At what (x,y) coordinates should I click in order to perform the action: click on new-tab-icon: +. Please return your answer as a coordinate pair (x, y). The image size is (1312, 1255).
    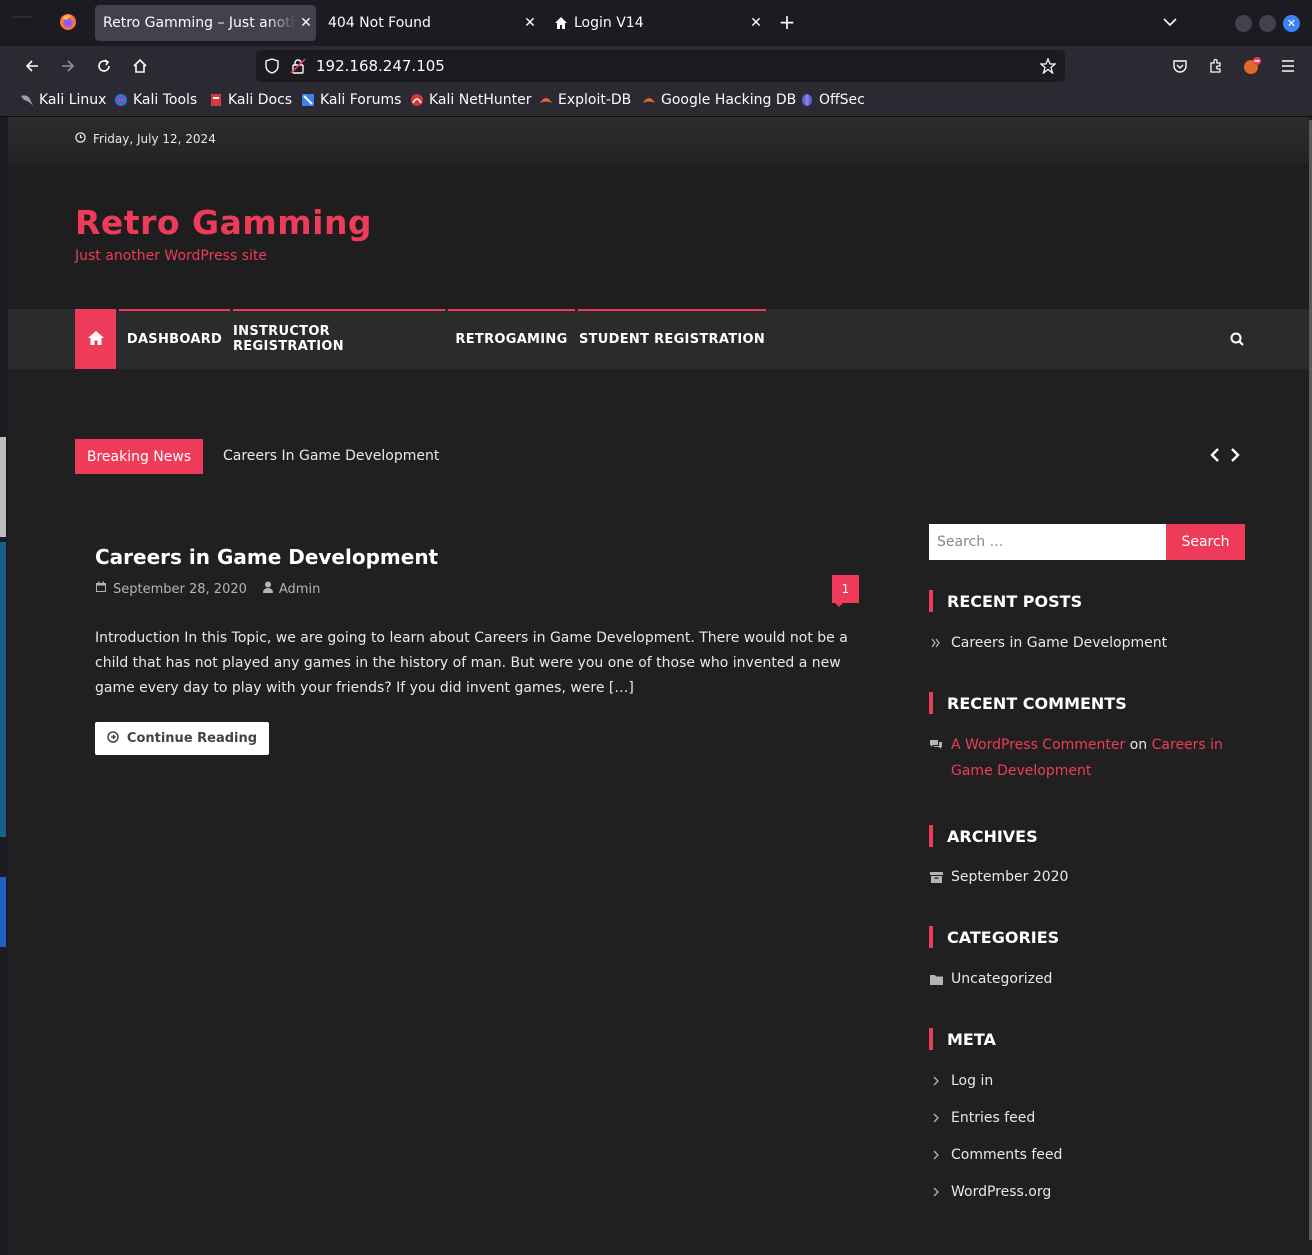
    Looking at the image, I should click on (787, 22).